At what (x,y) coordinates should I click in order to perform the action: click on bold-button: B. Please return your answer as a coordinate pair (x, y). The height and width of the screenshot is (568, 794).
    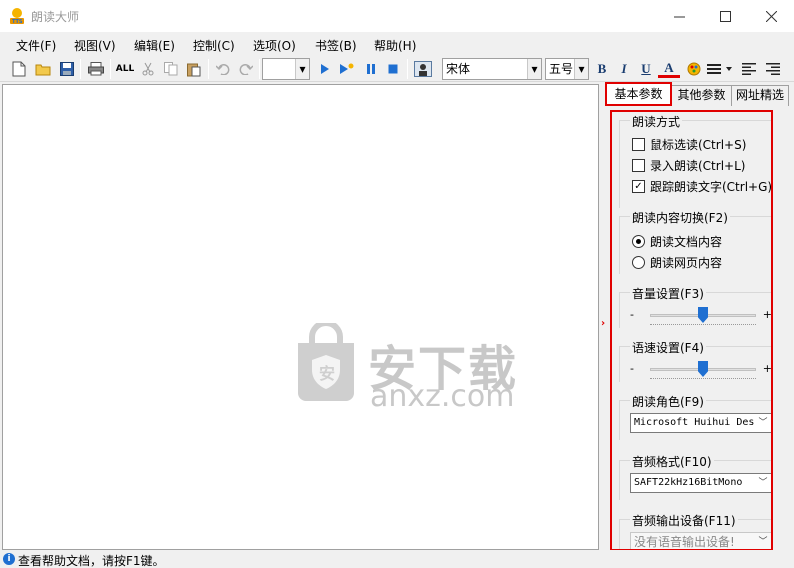
    Looking at the image, I should click on (602, 69).